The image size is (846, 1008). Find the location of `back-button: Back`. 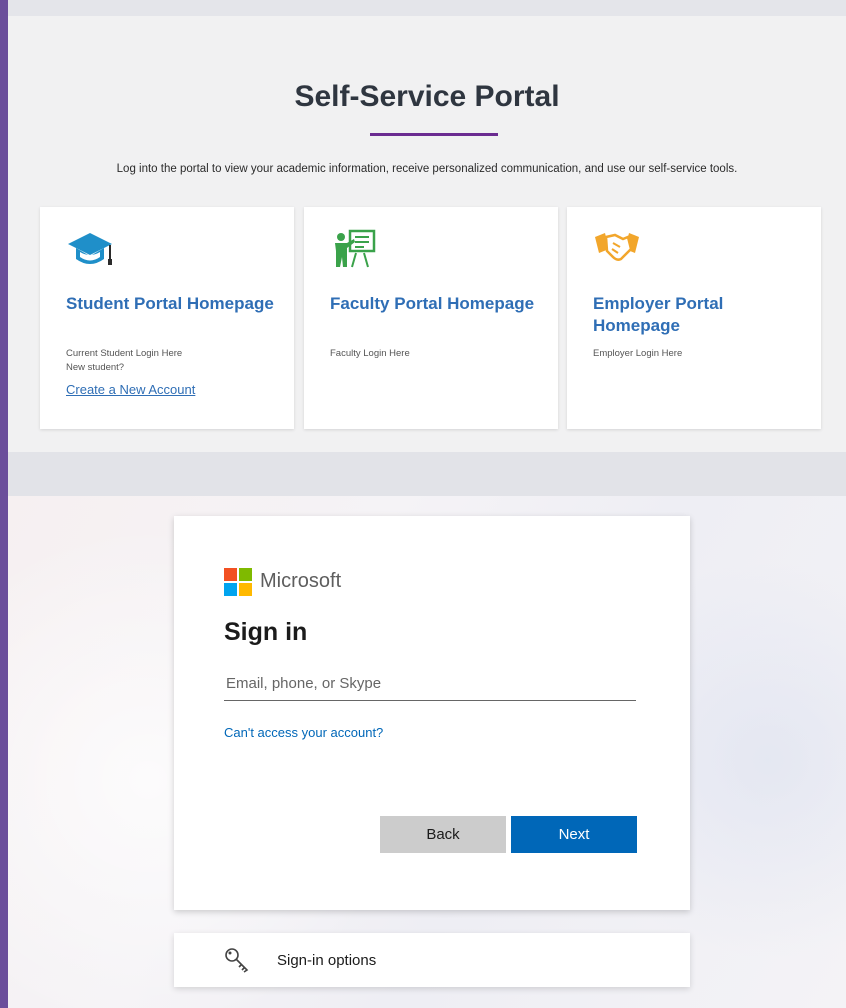

back-button: Back is located at coordinates (443, 834).